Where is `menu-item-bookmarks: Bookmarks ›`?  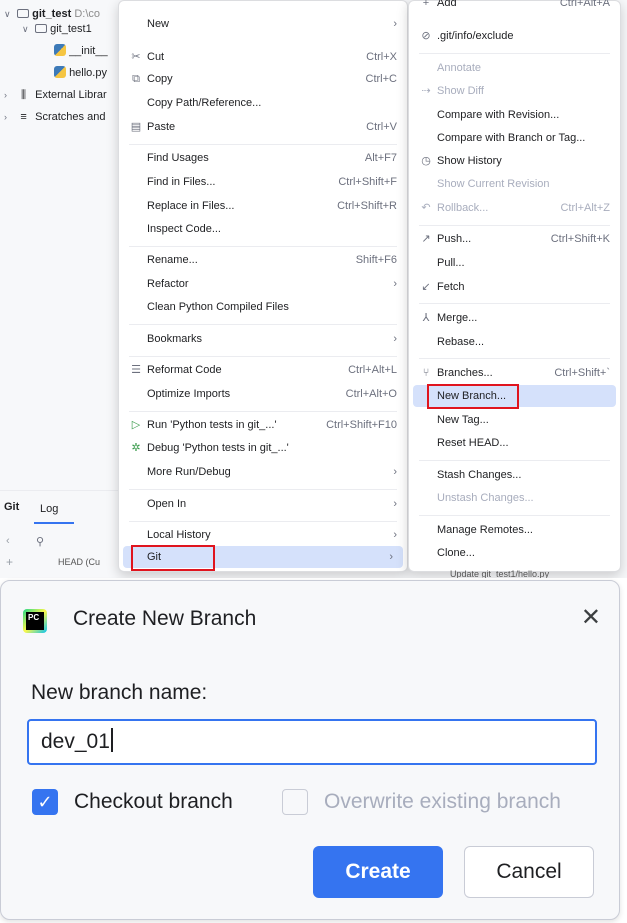 menu-item-bookmarks: Bookmarks › is located at coordinates (263, 339).